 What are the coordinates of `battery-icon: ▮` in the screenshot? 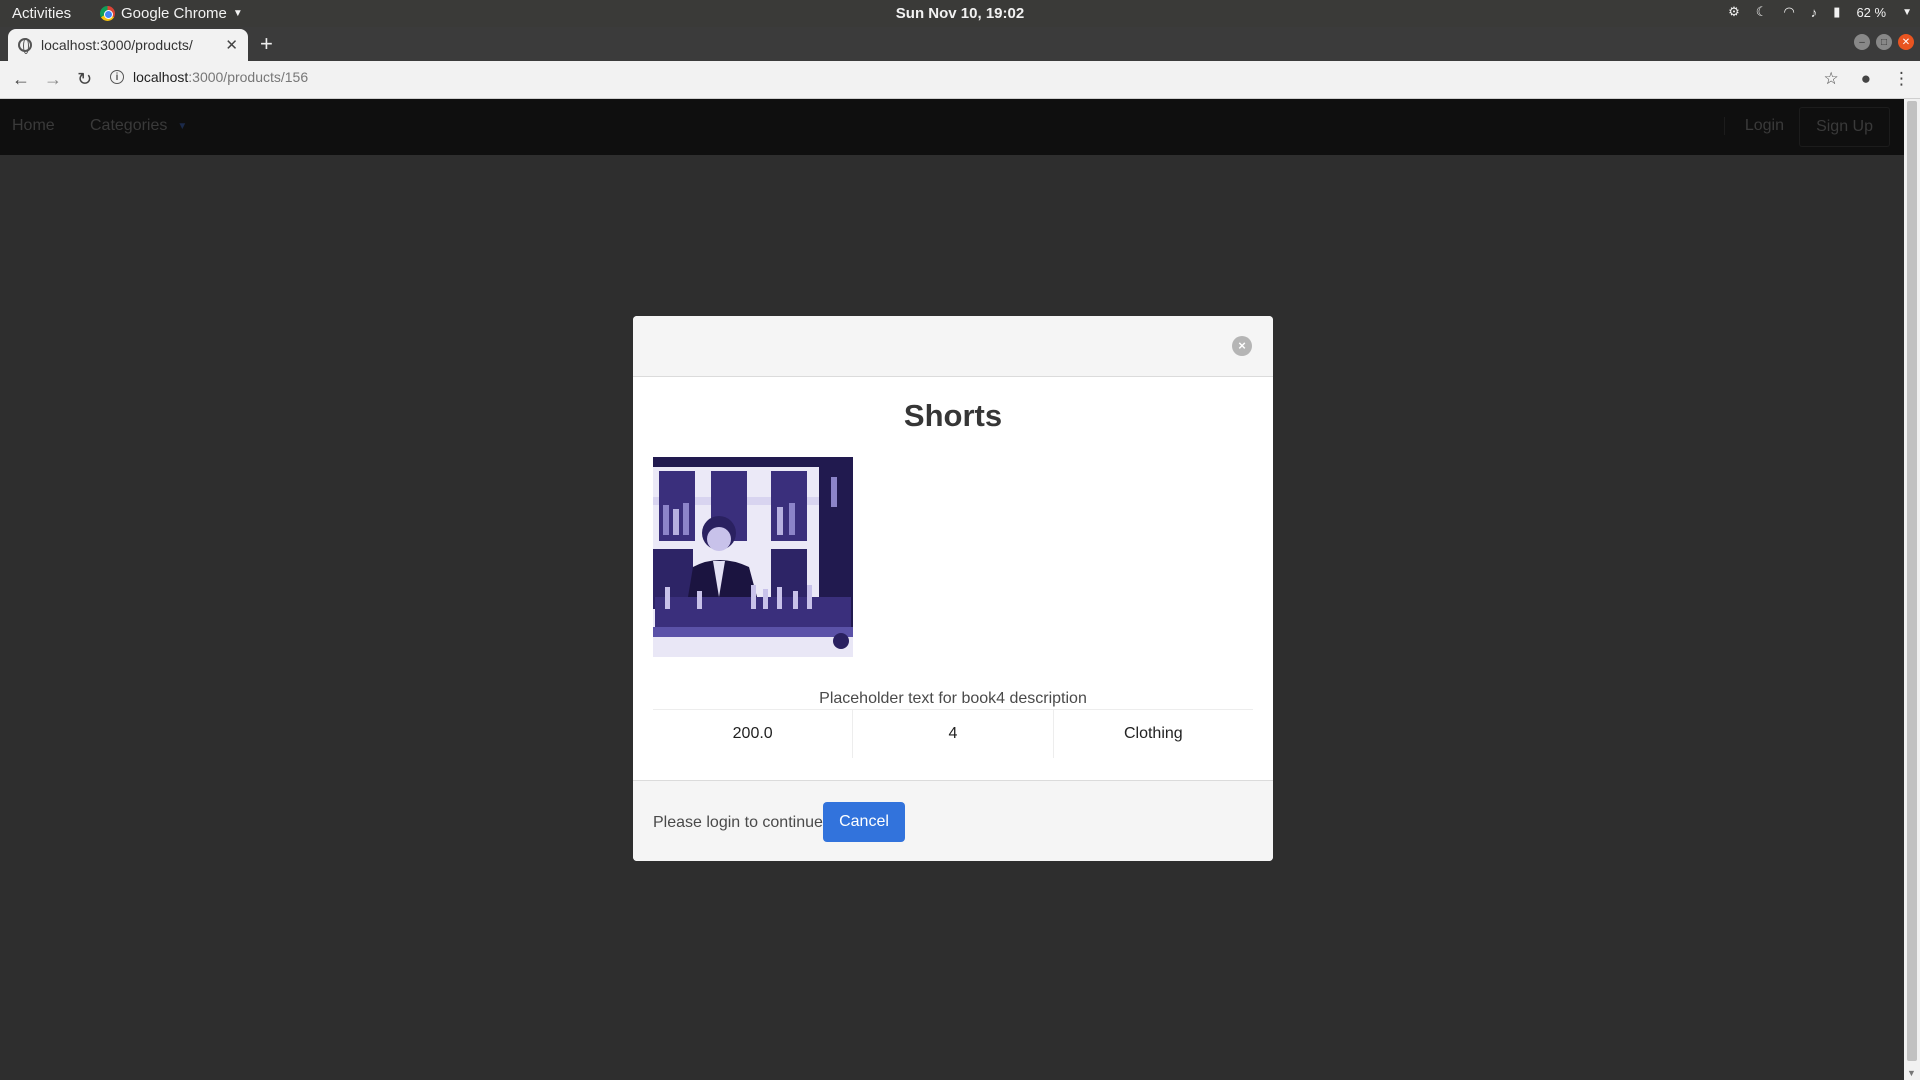 It's located at (1837, 11).